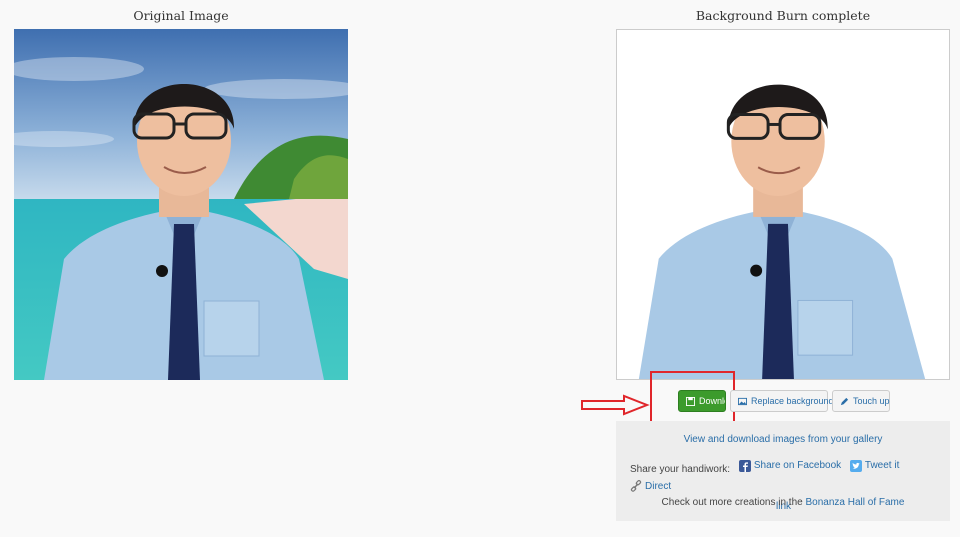 This screenshot has height=537, width=960. What do you see at coordinates (844, 401) in the screenshot?
I see `pencil-icon` at bounding box center [844, 401].